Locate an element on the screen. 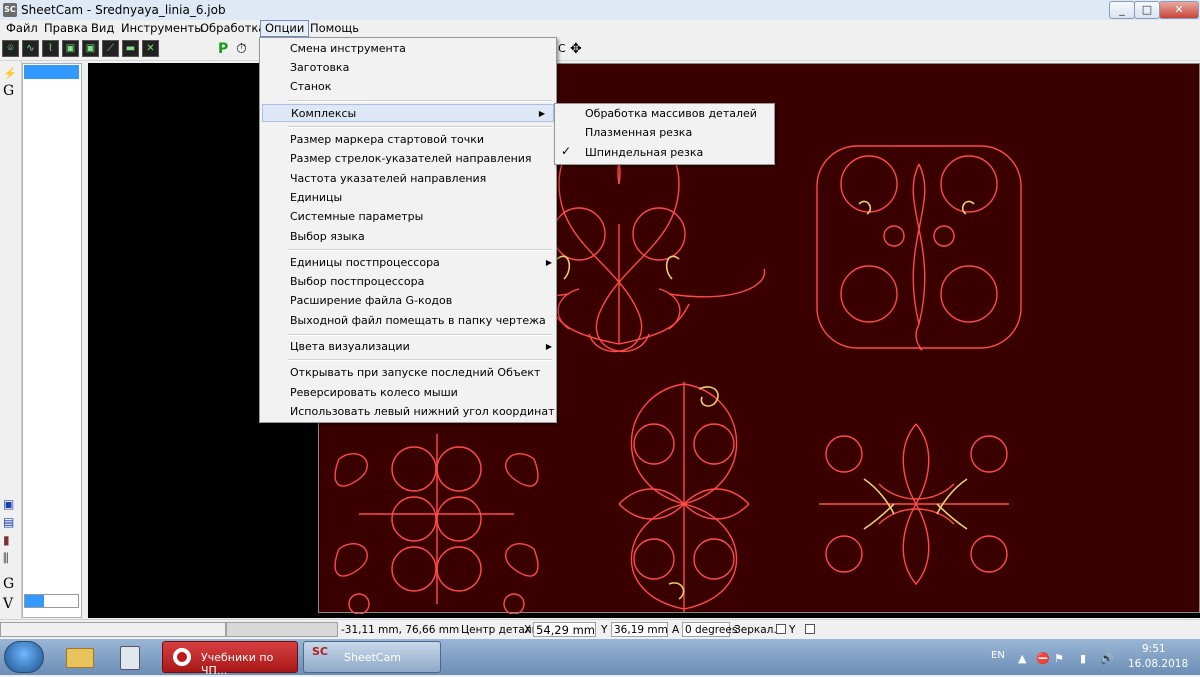  mirror-x-checkbox is located at coordinates (781, 629).